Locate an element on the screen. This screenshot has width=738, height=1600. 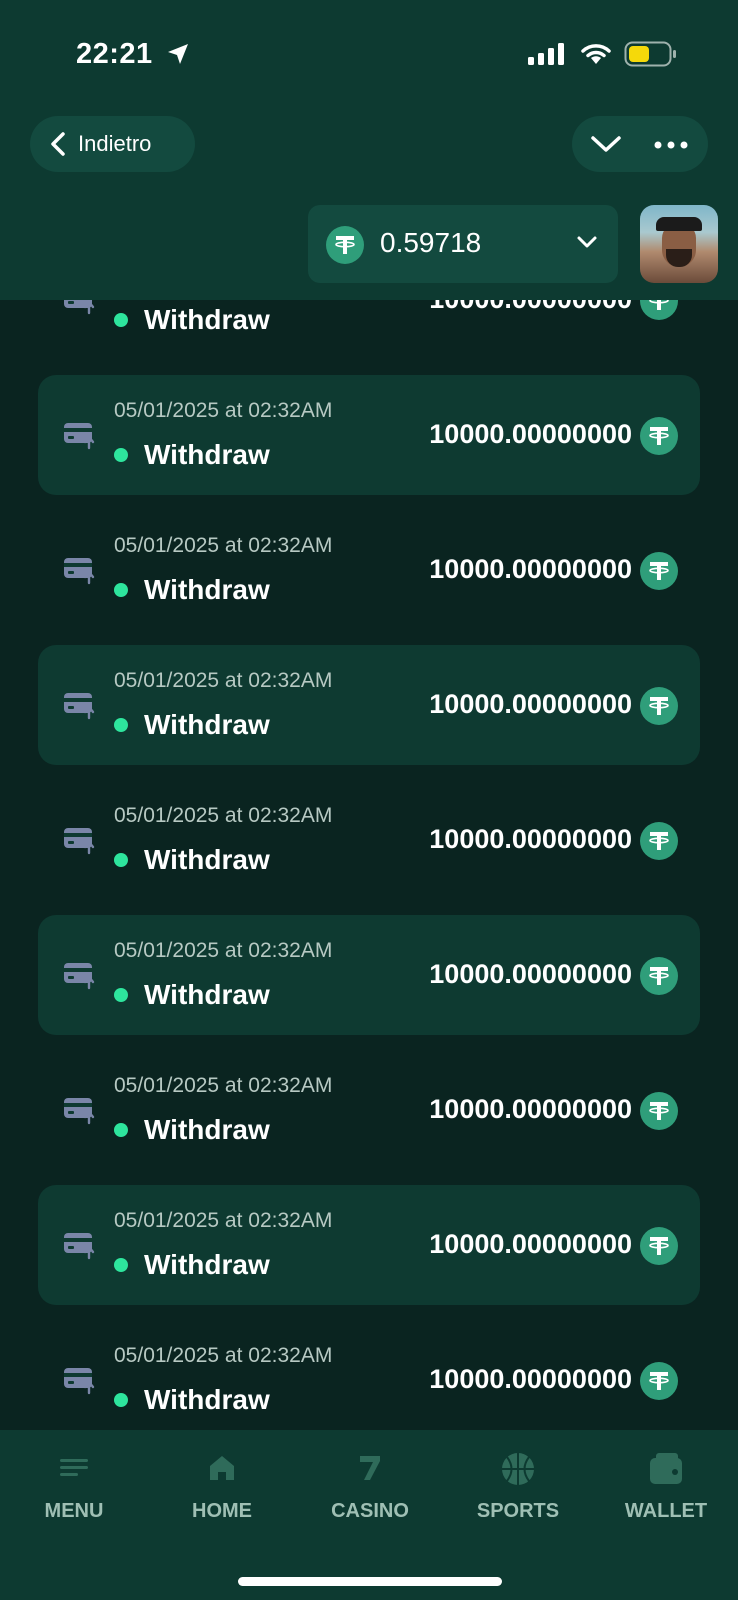
menu-icon is located at coordinates (74, 1467).